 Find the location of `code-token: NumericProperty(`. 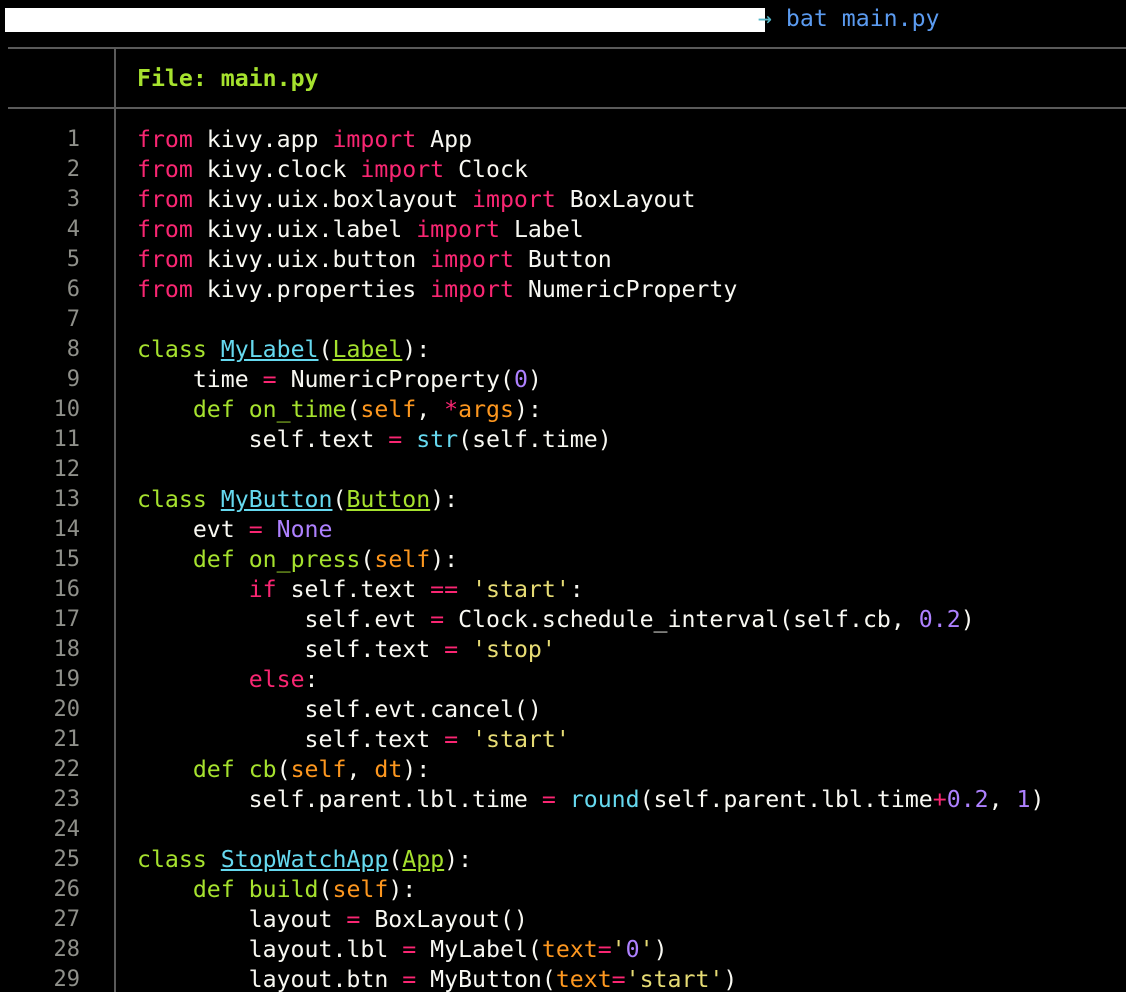

code-token: NumericProperty( is located at coordinates (395, 379).